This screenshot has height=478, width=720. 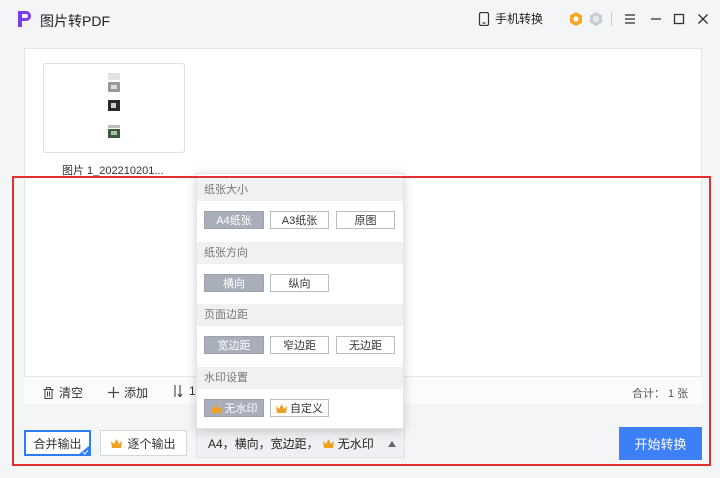 I want to click on merge-output-label: 合并输出, so click(x=57, y=443).